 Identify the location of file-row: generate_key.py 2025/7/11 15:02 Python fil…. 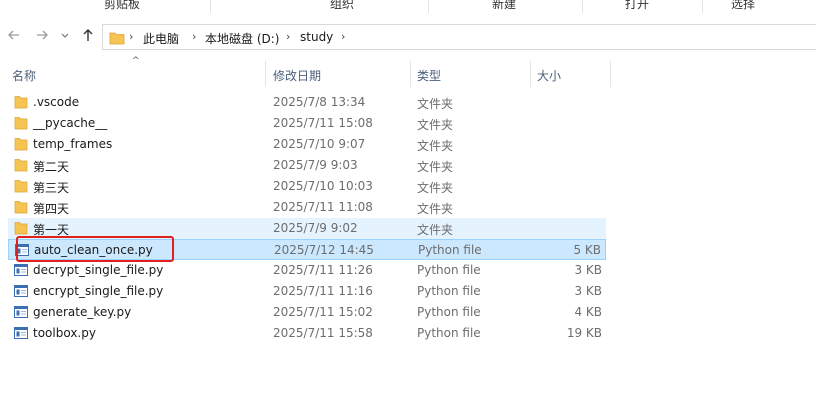
(307, 312).